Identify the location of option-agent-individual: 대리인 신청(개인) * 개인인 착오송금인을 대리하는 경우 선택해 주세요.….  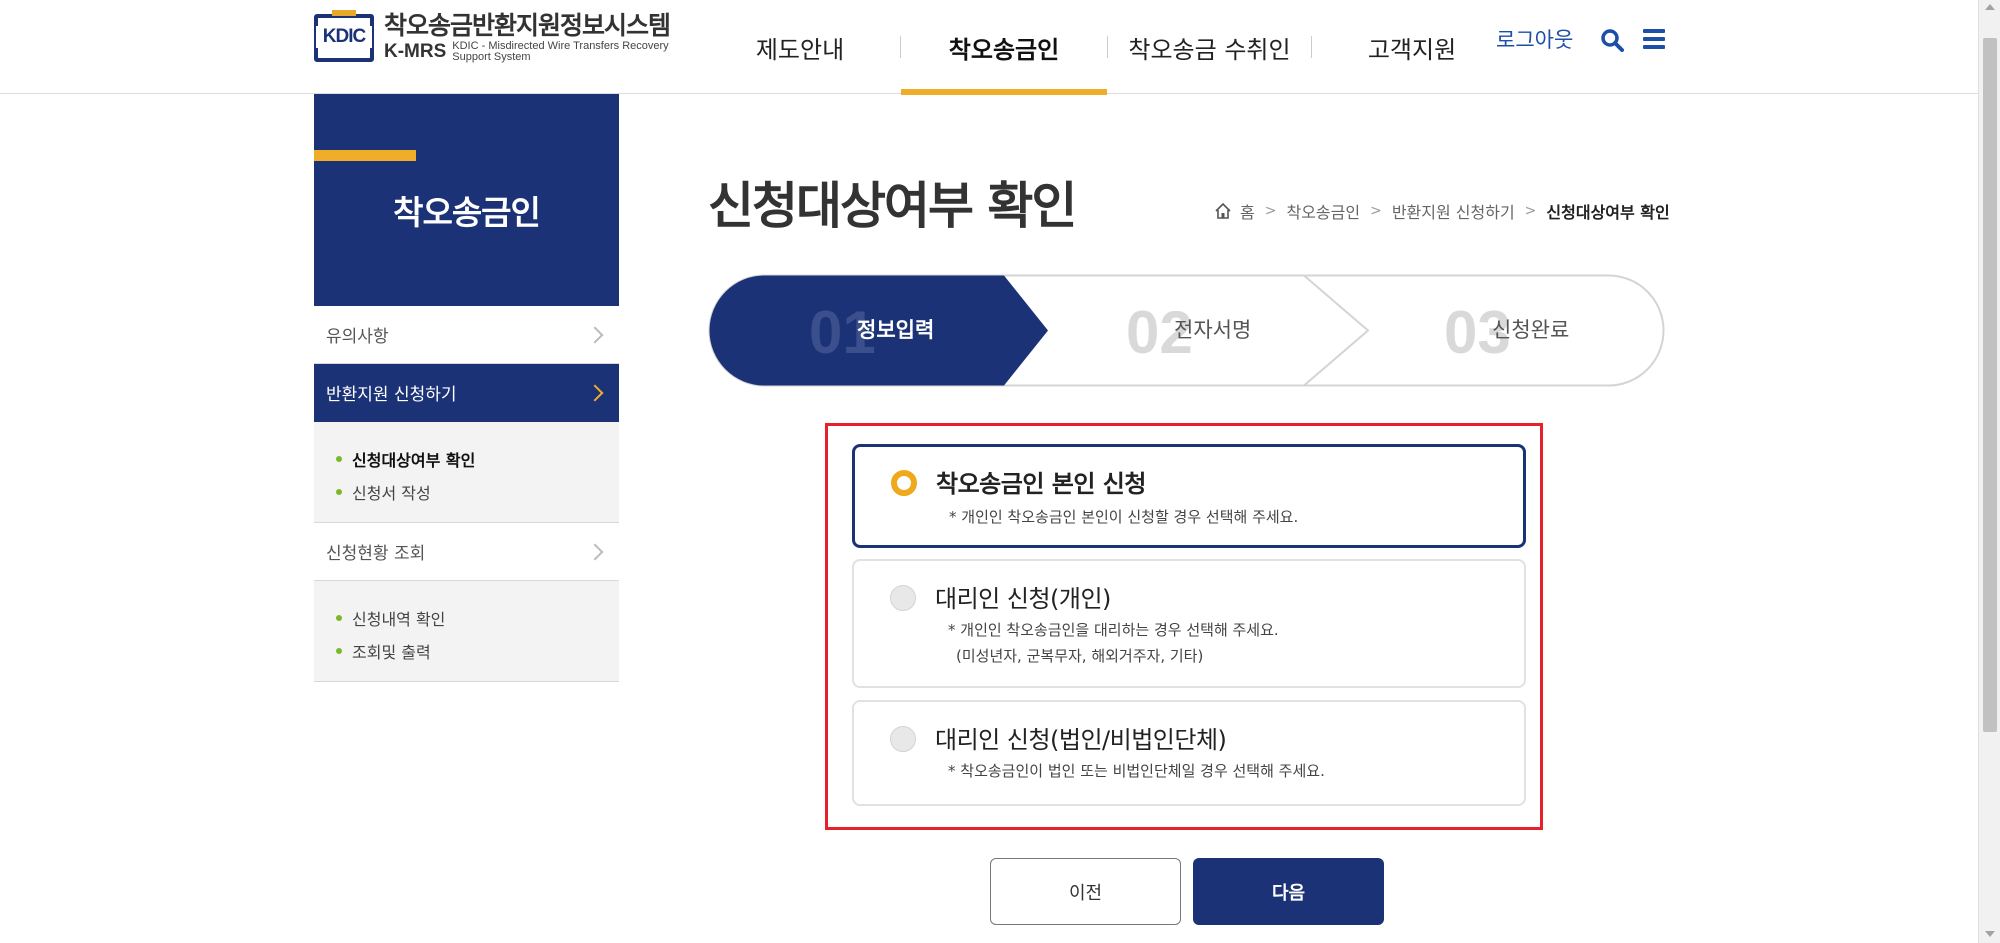
(1189, 623).